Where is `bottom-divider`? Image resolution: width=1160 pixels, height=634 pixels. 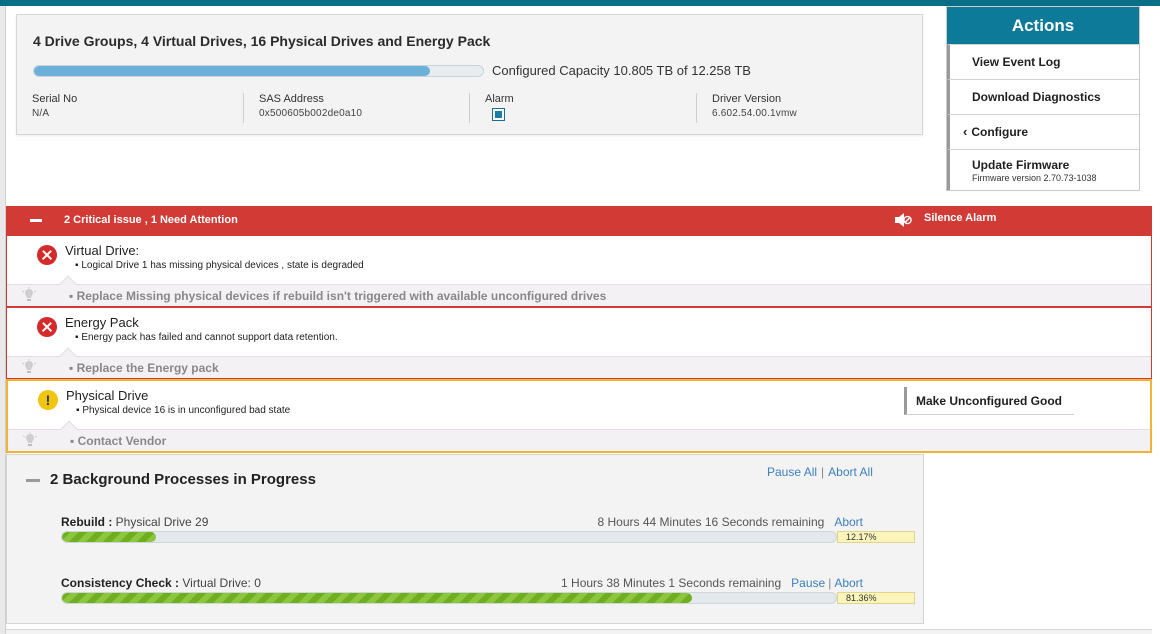 bottom-divider is located at coordinates (579, 631).